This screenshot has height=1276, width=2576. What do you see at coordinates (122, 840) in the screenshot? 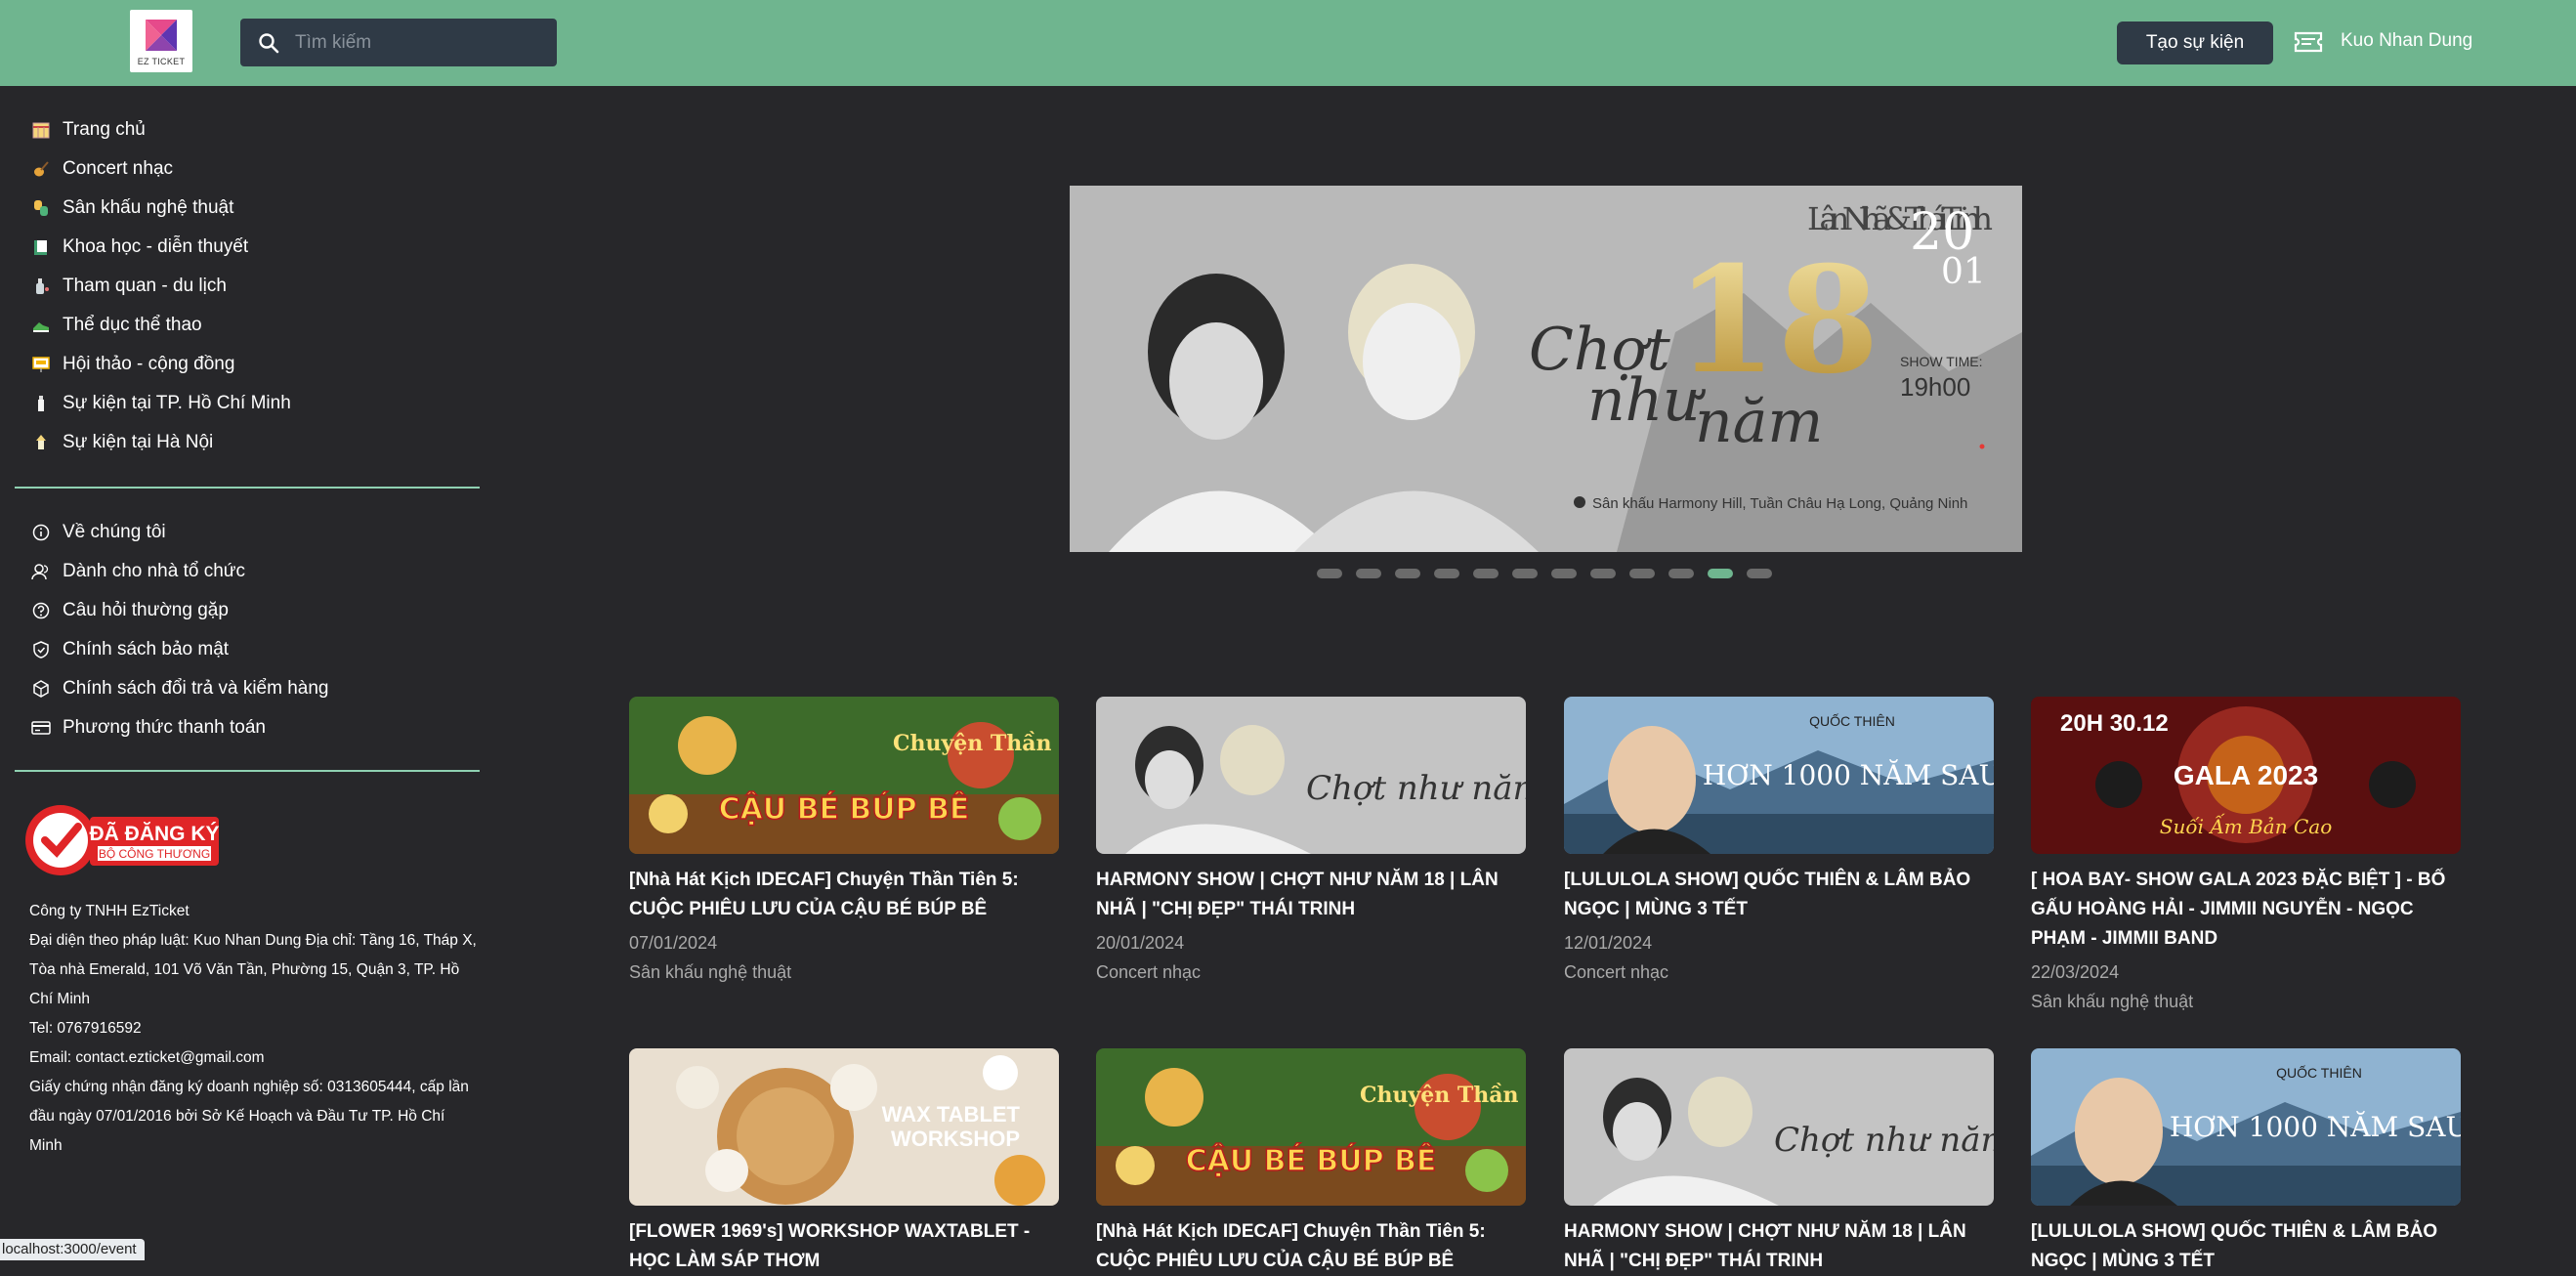
I see `bo-cong-thuong-badge: ĐÃ ĐĂNG KÝ BỘ CÔNG THƯƠNG` at bounding box center [122, 840].